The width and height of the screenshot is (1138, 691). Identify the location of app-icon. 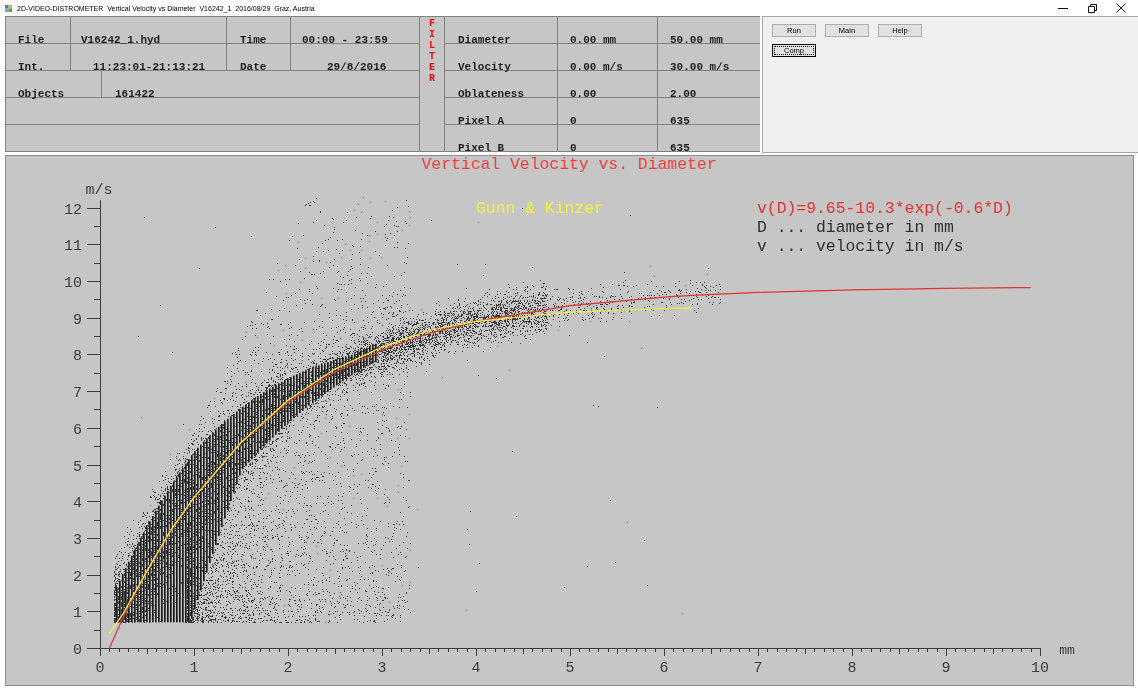
(8, 8).